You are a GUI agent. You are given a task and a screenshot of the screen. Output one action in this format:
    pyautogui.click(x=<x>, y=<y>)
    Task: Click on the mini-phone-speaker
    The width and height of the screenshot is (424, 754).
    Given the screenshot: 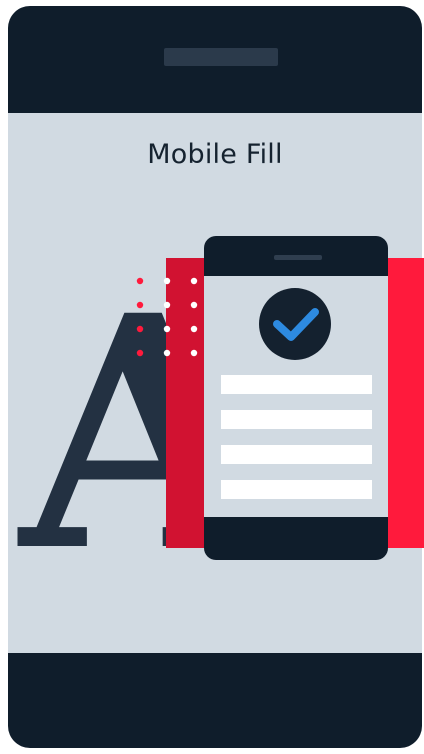 What is the action you would take?
    pyautogui.click(x=298, y=257)
    